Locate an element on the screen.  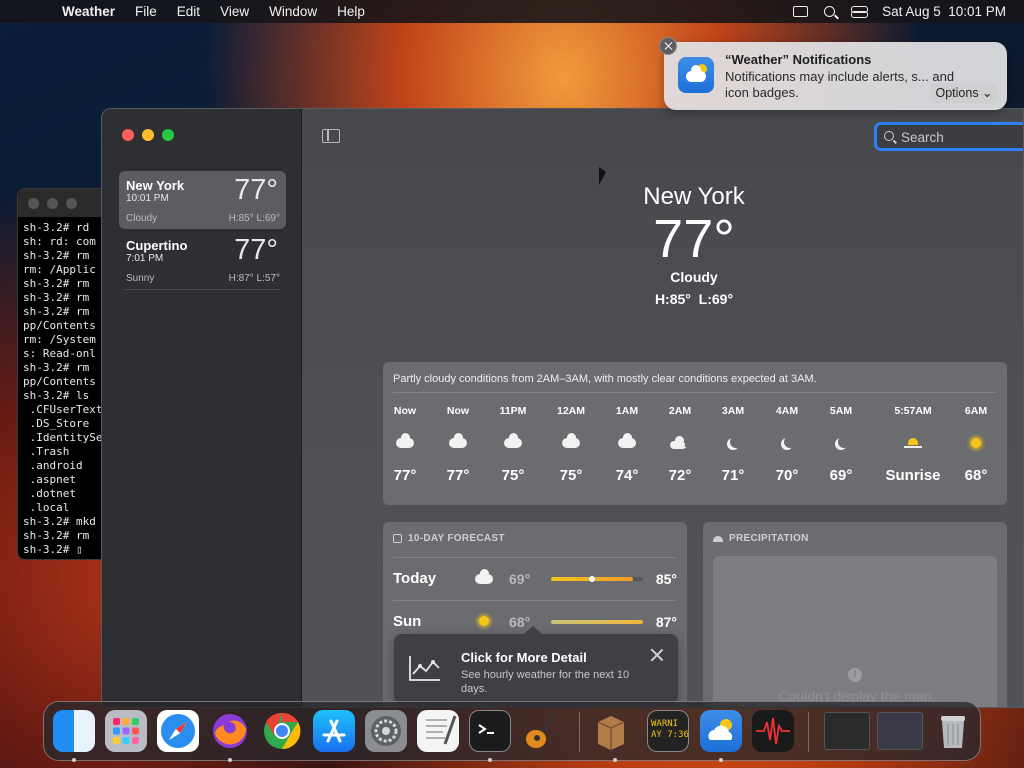
weather-app-icon is located at coordinates (696, 75).